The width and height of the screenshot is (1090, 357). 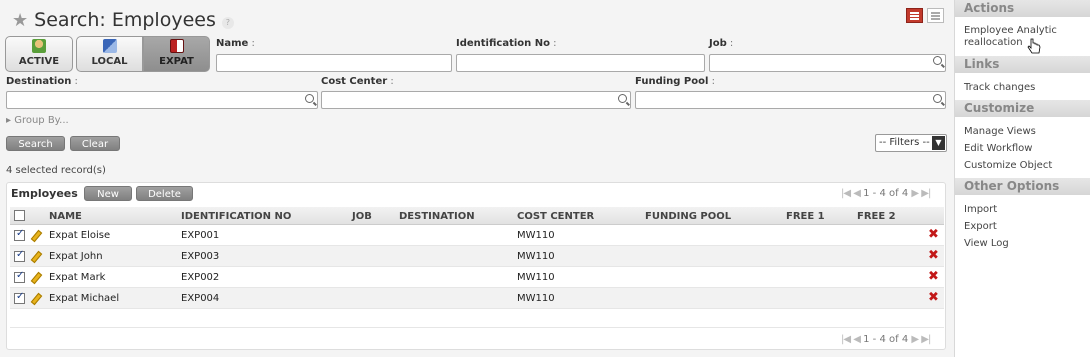 I want to click on job-label: Job, so click(x=721, y=43).